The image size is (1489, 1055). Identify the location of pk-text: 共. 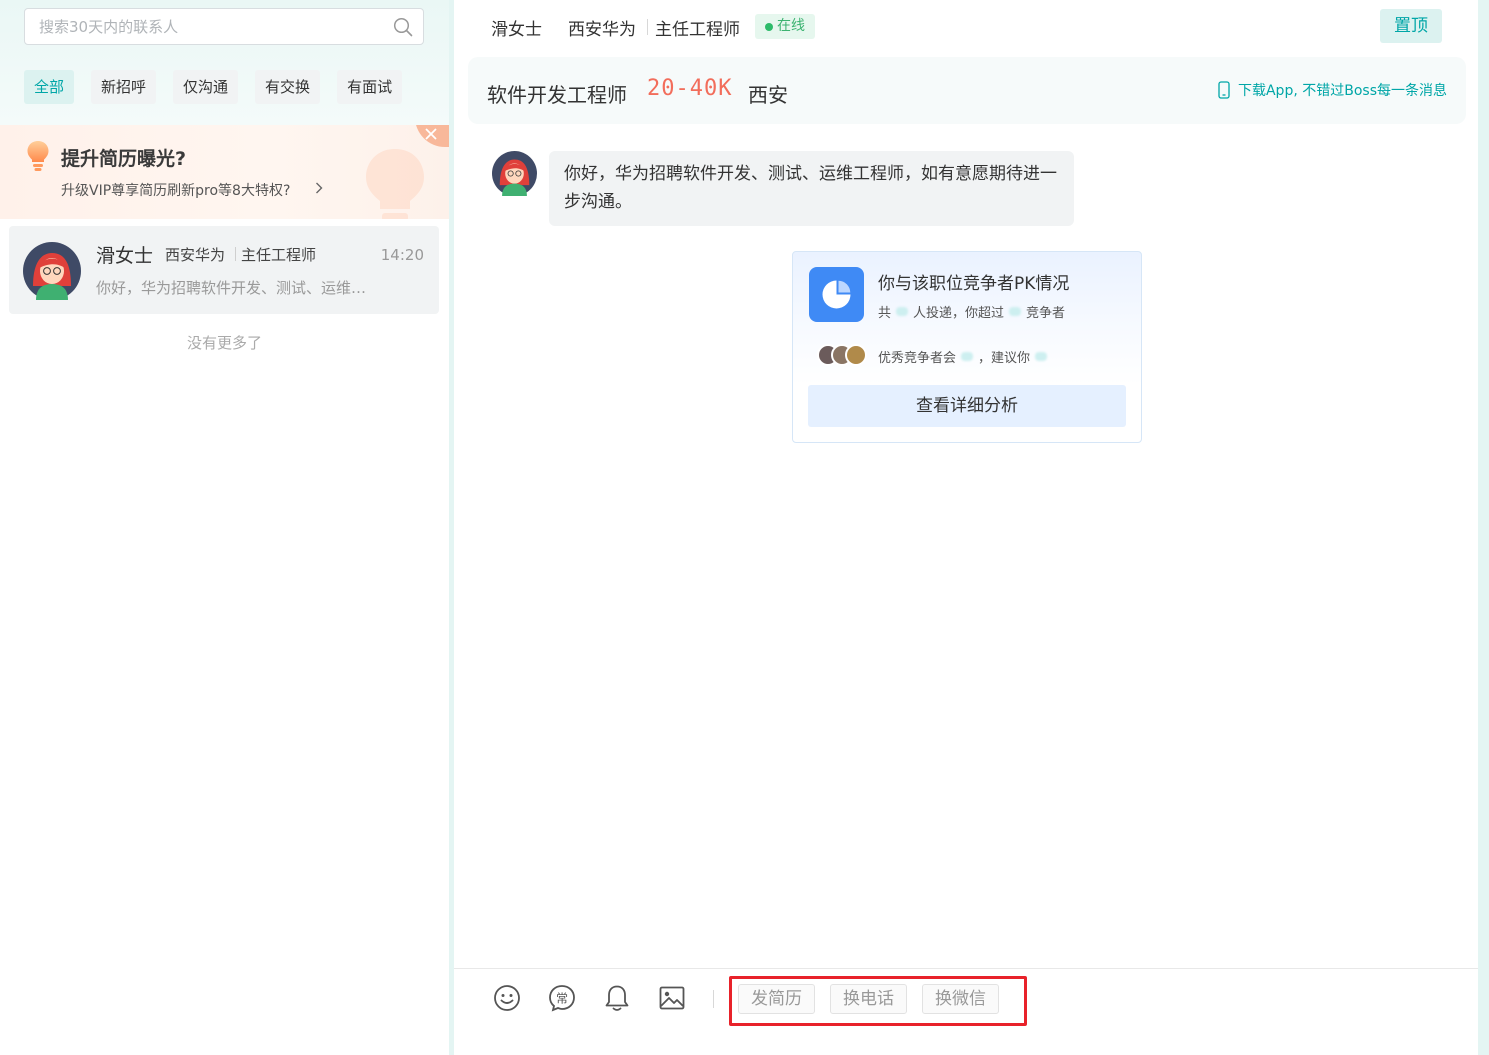
(885, 313).